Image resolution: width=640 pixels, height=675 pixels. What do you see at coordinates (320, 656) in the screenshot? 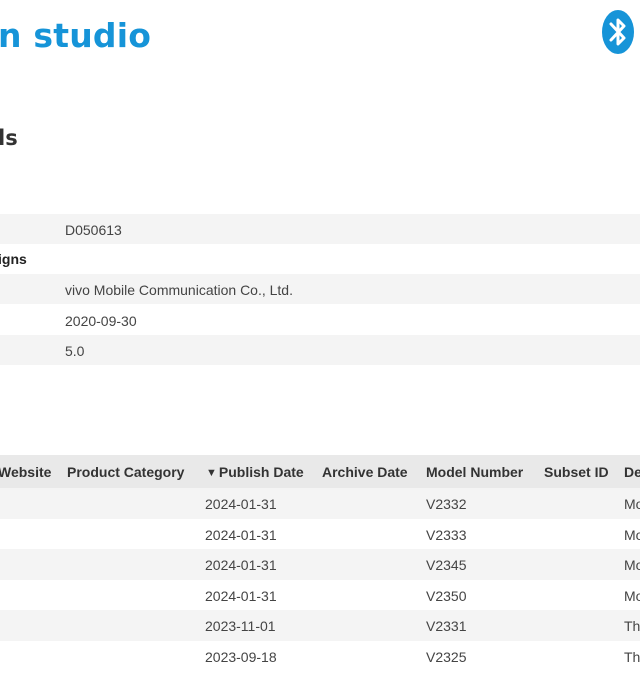
I see `table-row: 2023-09-18 V2325 Th` at bounding box center [320, 656].